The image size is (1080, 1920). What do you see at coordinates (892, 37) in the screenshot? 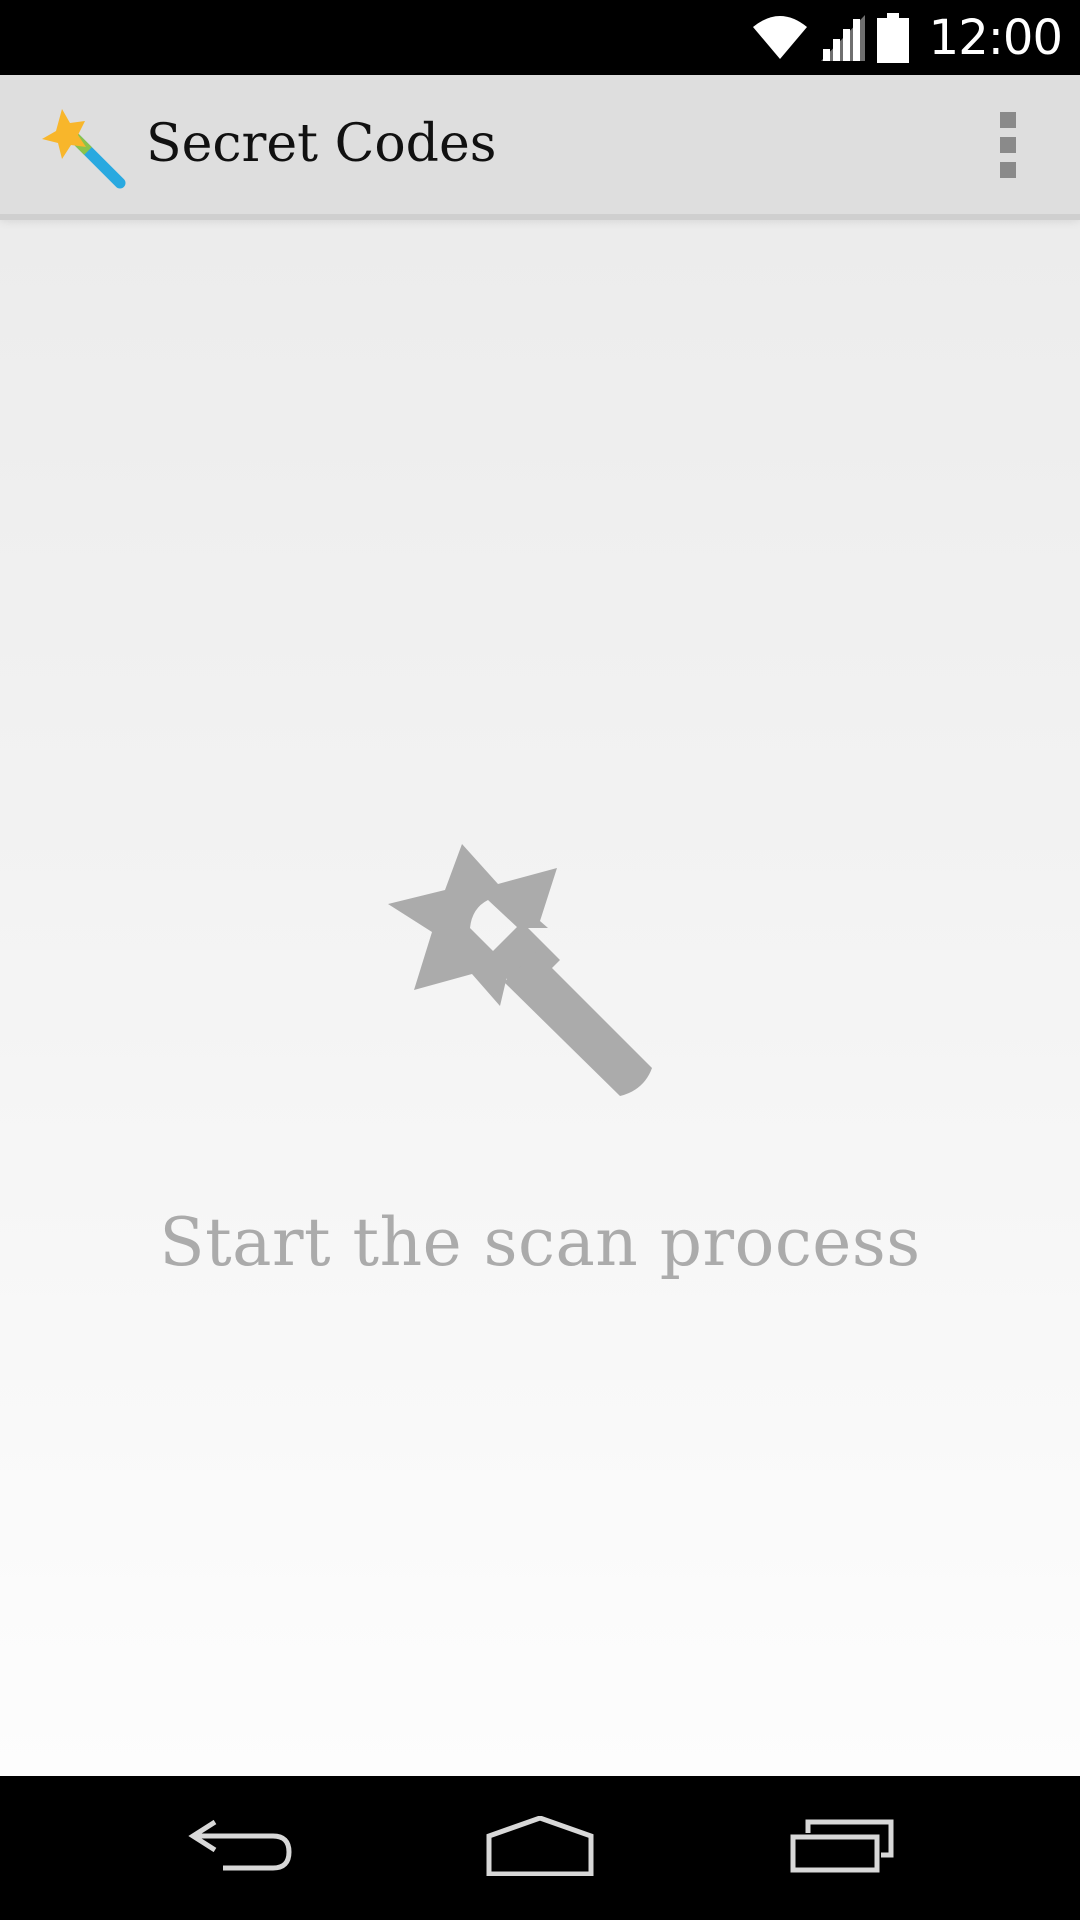
I see `battery-icon` at bounding box center [892, 37].